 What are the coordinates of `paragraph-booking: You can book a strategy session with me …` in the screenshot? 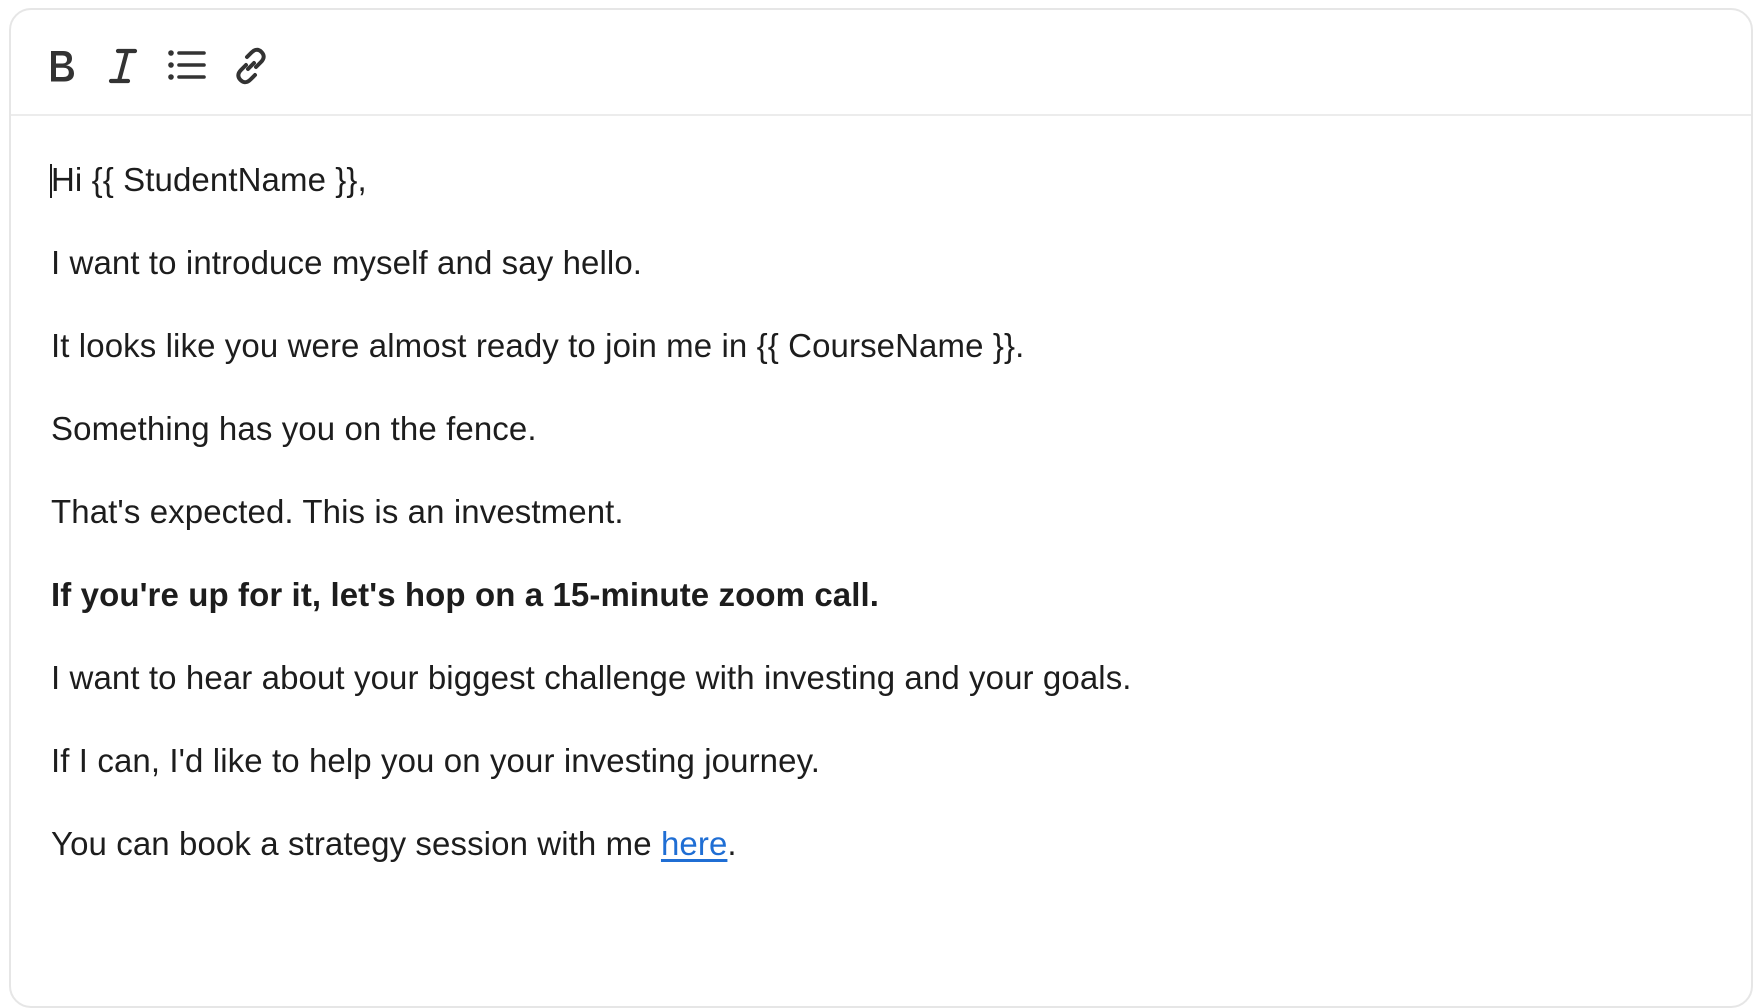 It's located at (394, 844).